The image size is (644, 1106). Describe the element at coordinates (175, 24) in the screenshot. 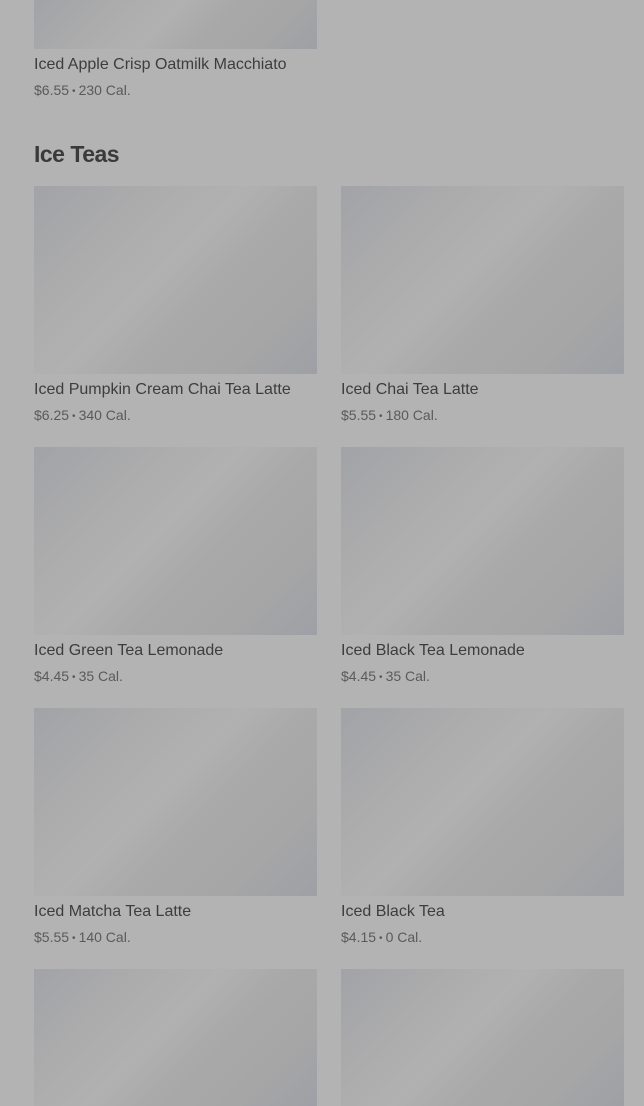

I see `product-image-iced-apple-crisp-oatmilk-macchiato` at that location.